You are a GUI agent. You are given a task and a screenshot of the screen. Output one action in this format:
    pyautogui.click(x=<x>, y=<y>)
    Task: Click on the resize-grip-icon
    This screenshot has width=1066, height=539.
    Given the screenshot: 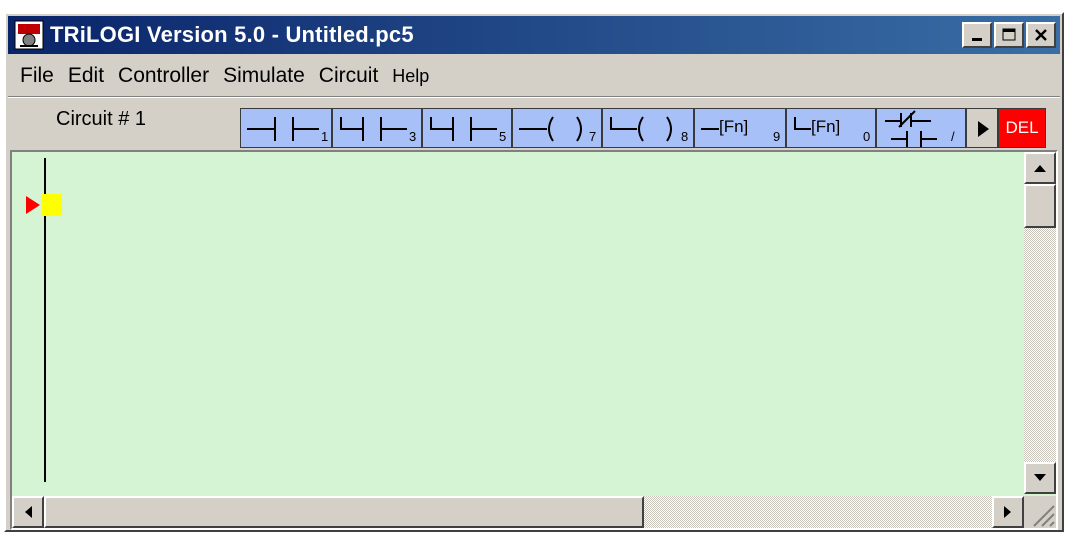 What is the action you would take?
    pyautogui.click(x=1044, y=516)
    